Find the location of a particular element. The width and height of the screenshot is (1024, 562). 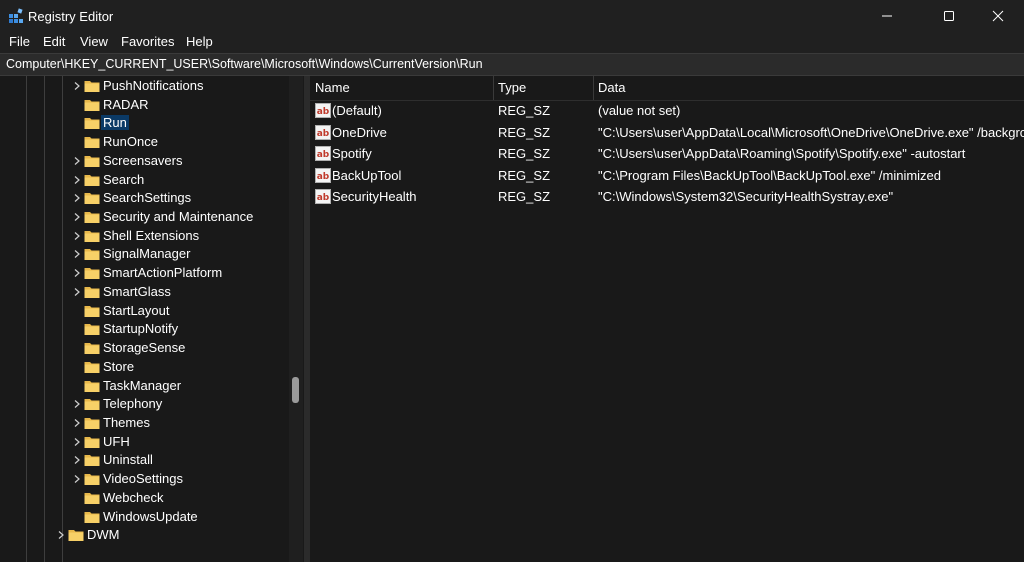

value-row: ab (Default) REG_SZ (value not set) is located at coordinates (667, 110).